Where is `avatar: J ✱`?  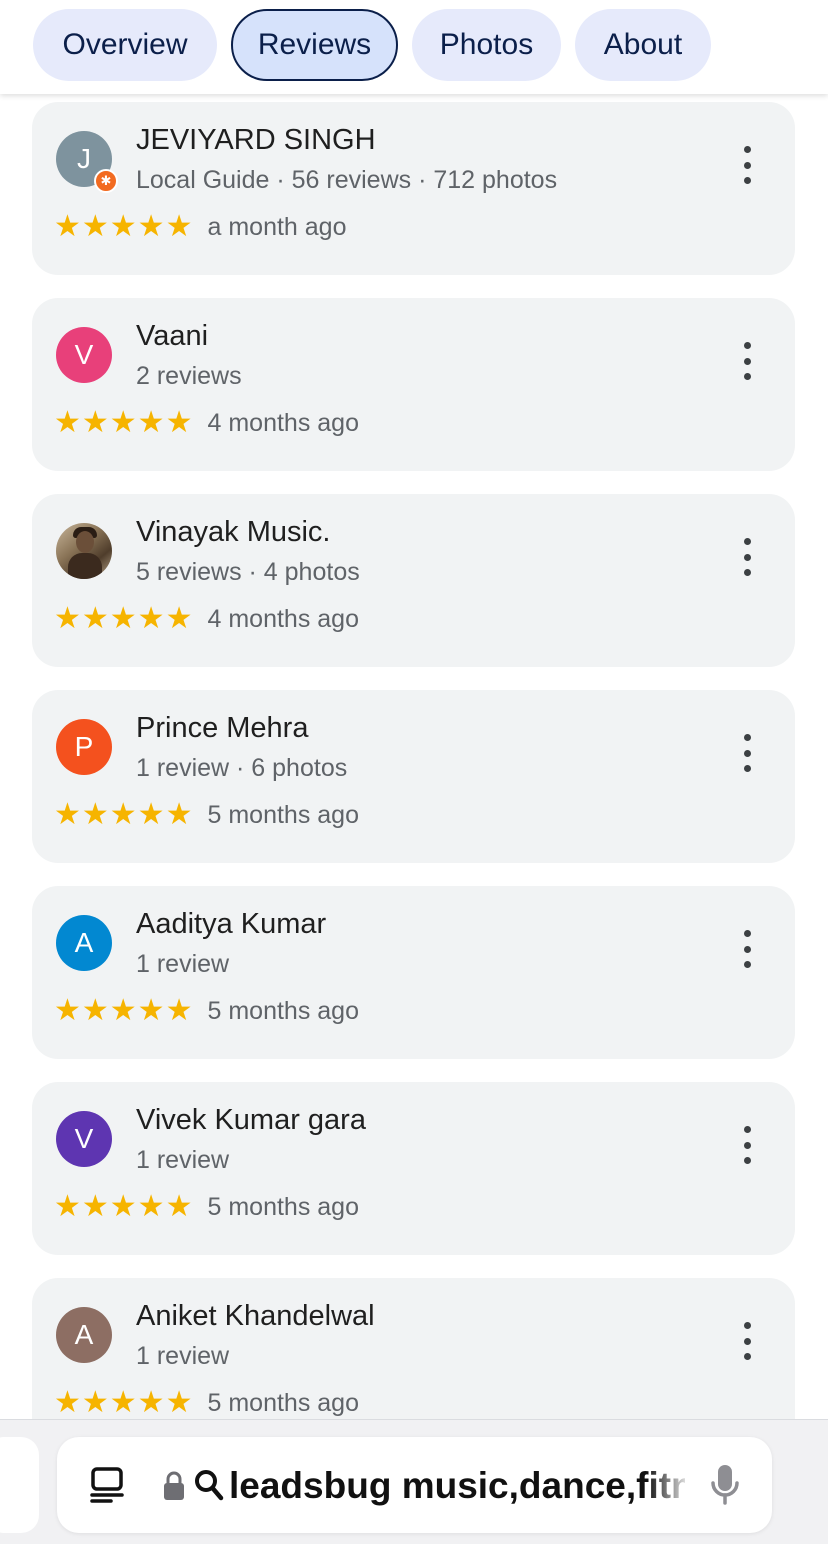 avatar: J ✱ is located at coordinates (87, 162).